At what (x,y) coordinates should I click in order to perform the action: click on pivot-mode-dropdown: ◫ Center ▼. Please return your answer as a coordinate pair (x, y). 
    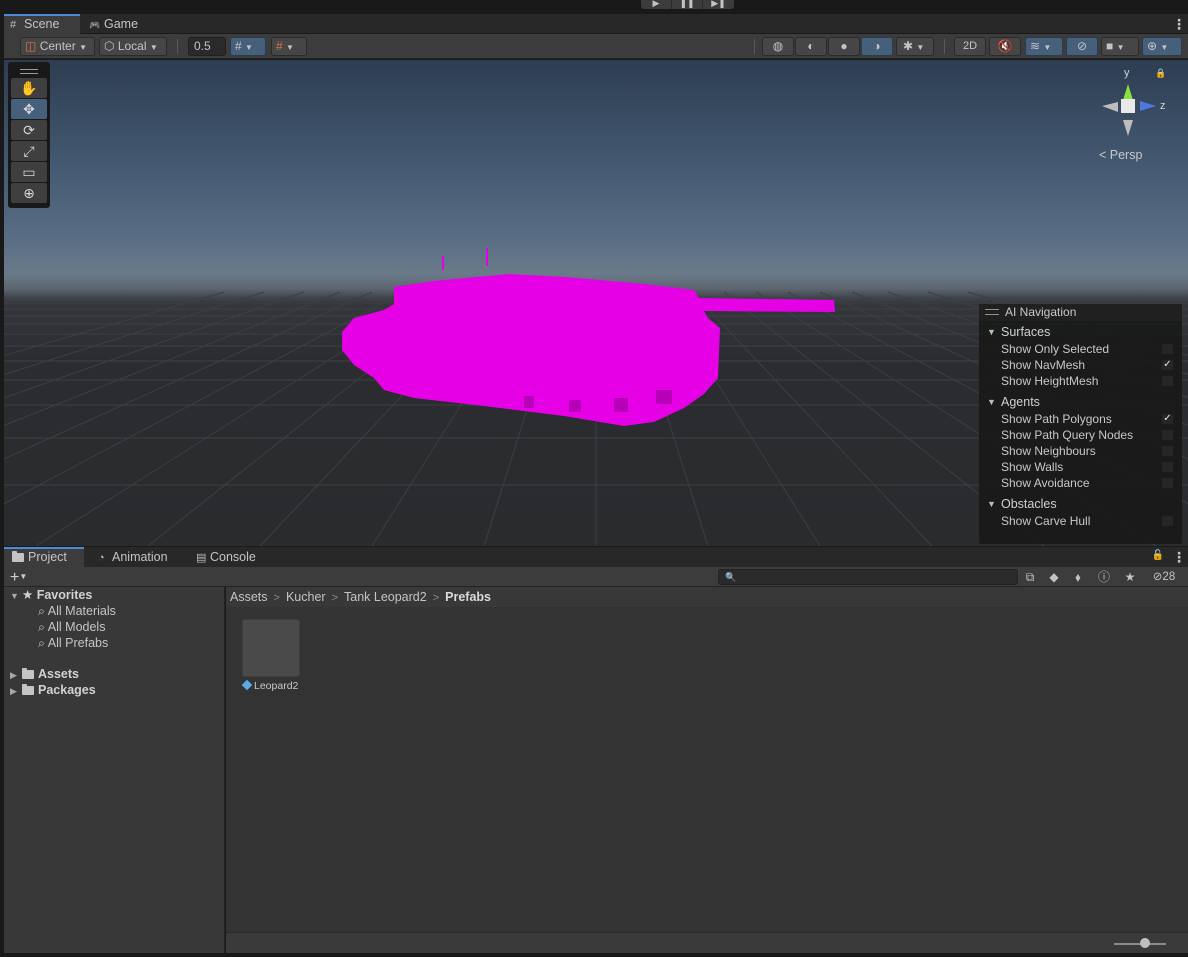
    Looking at the image, I should click on (57, 46).